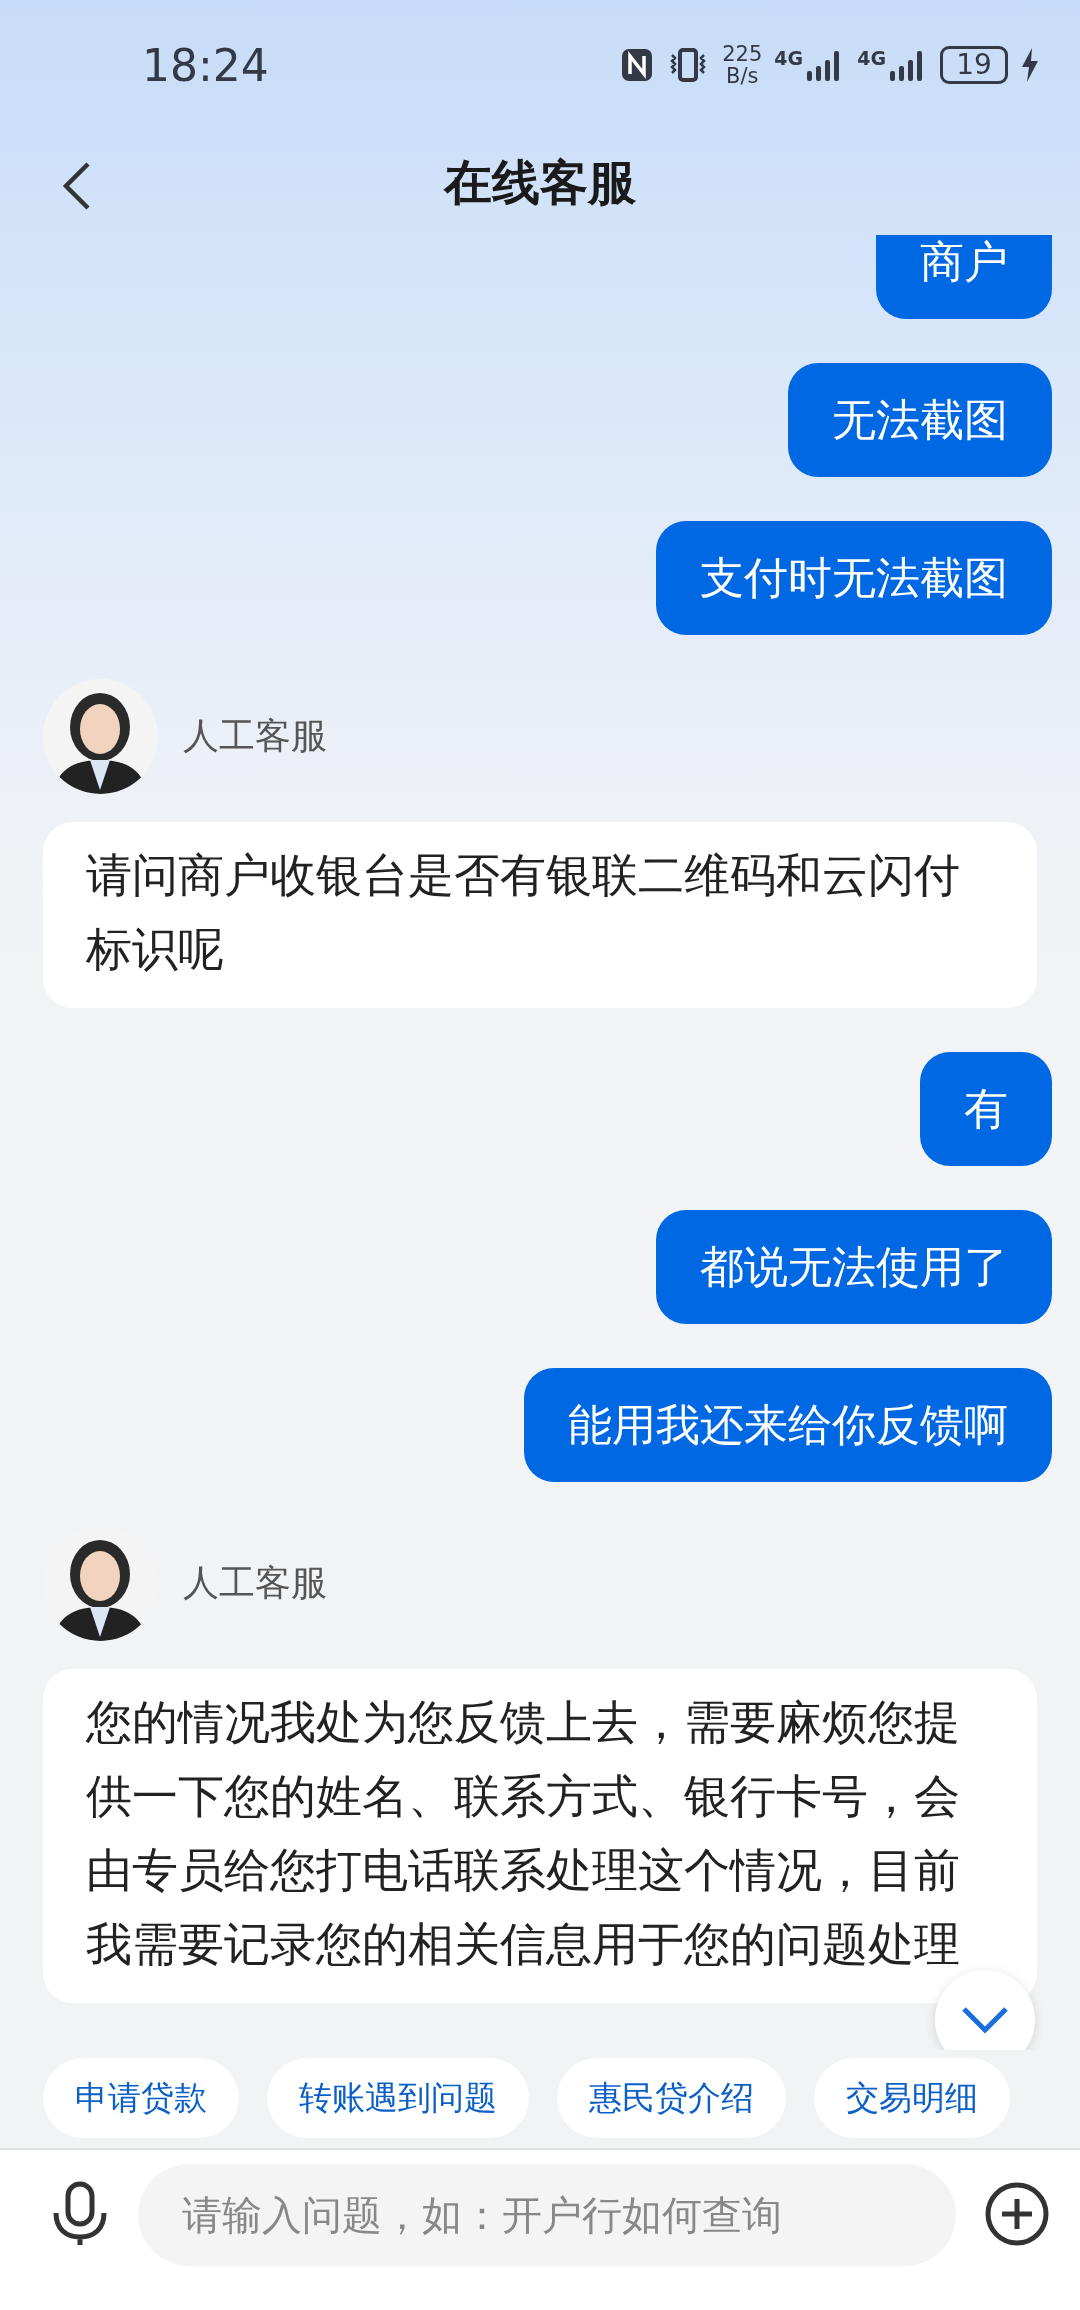 The height and width of the screenshot is (2310, 1080). I want to click on quick-reply-chip: 交易明细, so click(912, 2098).